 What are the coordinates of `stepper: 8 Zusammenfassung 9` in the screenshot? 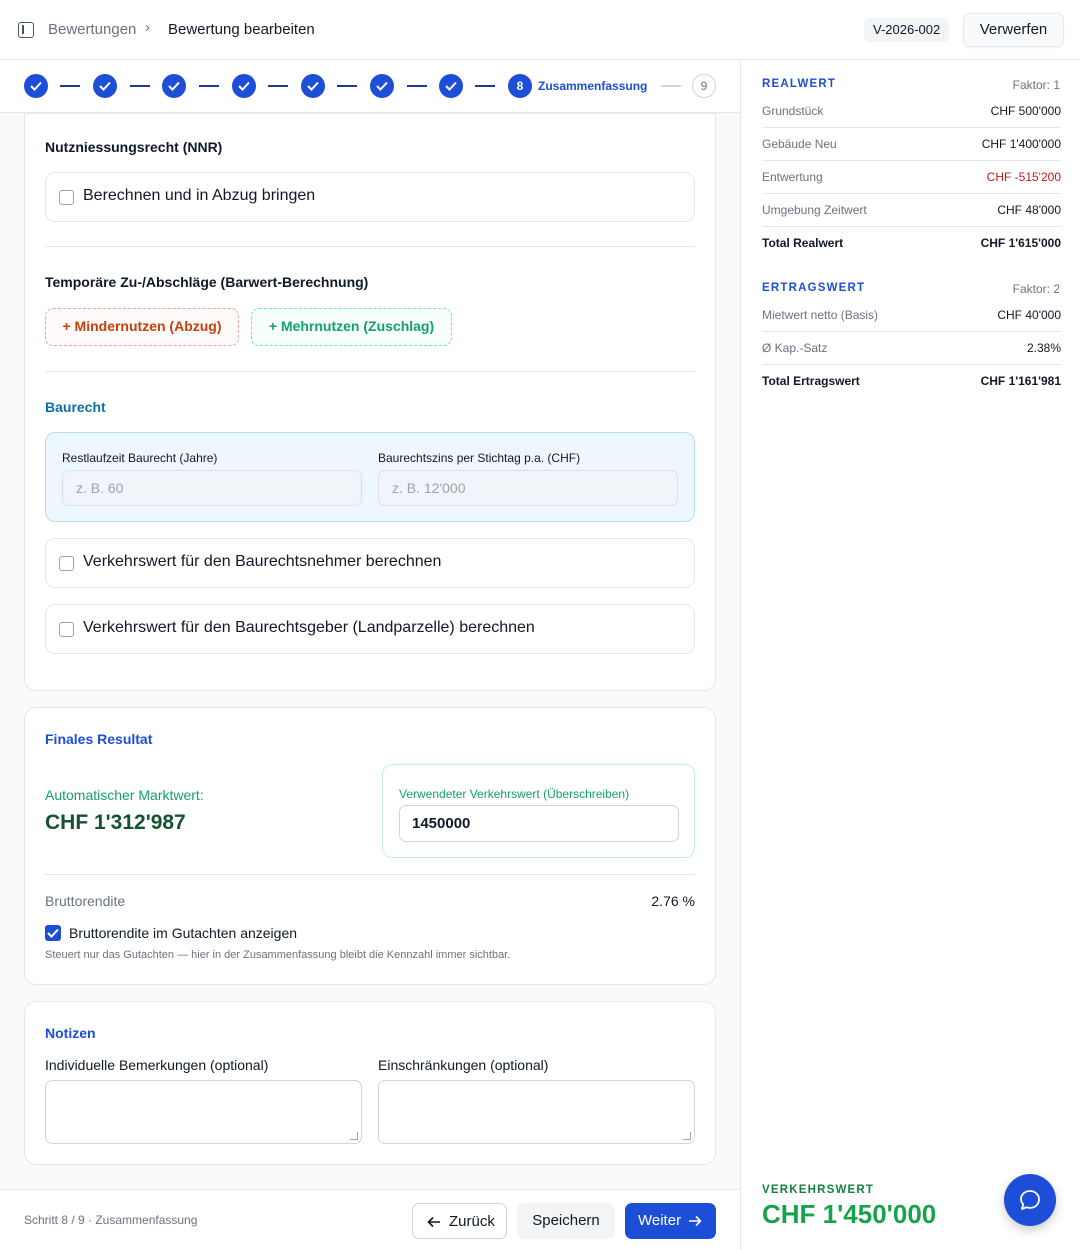 It's located at (370, 86).